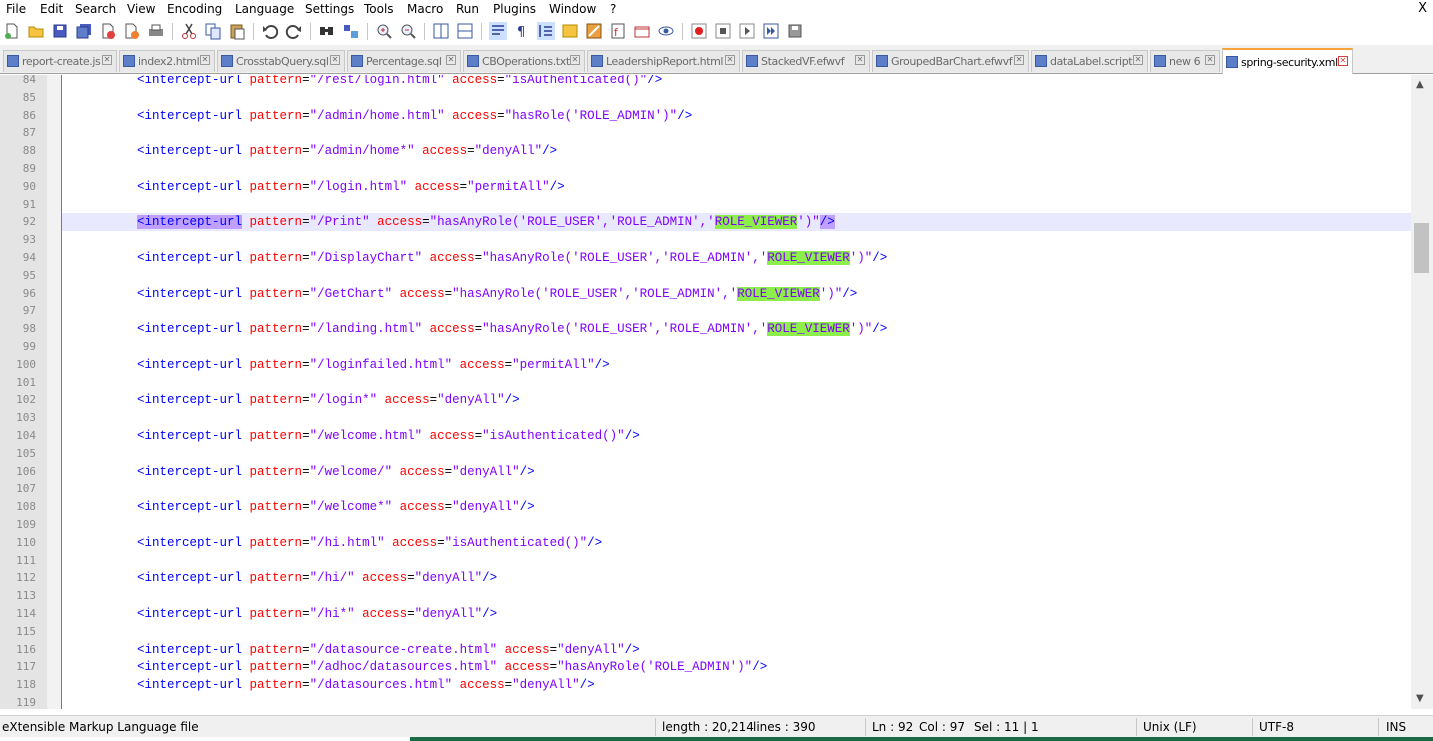 The width and height of the screenshot is (1433, 741). What do you see at coordinates (377, 81) in the screenshot?
I see `xml-value: "/rest/login.html"` at bounding box center [377, 81].